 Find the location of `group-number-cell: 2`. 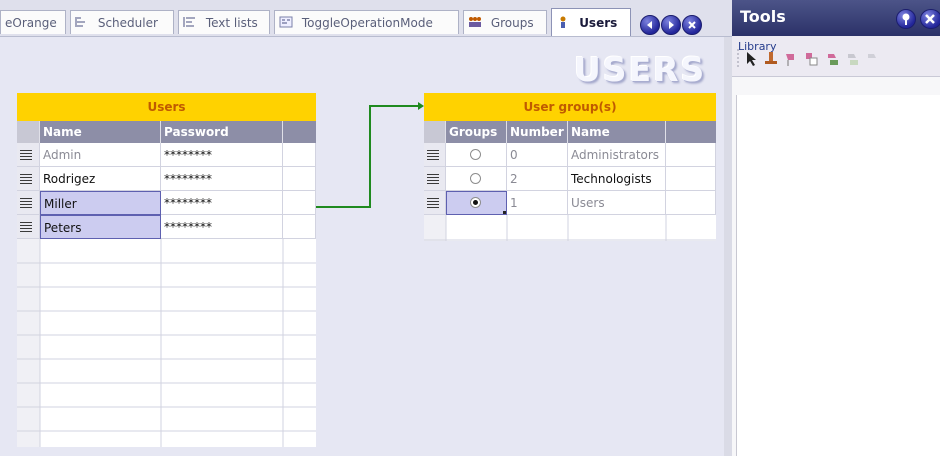

group-number-cell: 2 is located at coordinates (537, 179).